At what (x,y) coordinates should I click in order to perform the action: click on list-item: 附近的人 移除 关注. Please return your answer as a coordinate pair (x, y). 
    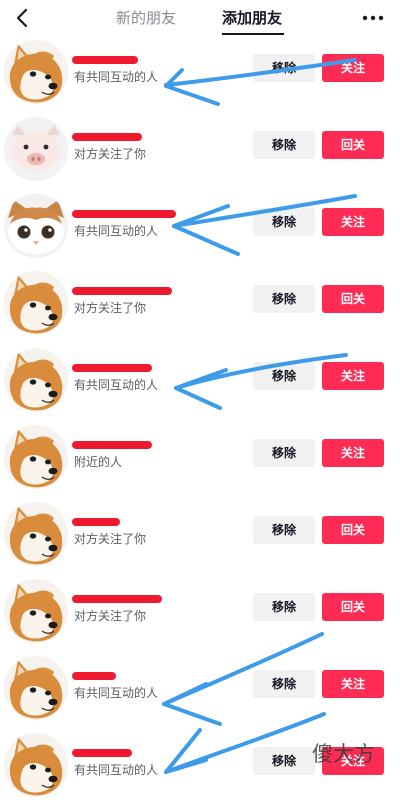
    Looking at the image, I should click on (200, 461).